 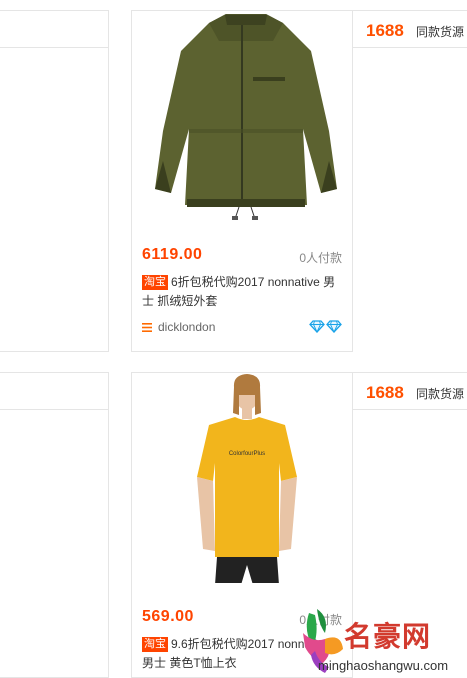 I want to click on product-image-tshirt: ColorfourPlus, so click(x=246, y=478).